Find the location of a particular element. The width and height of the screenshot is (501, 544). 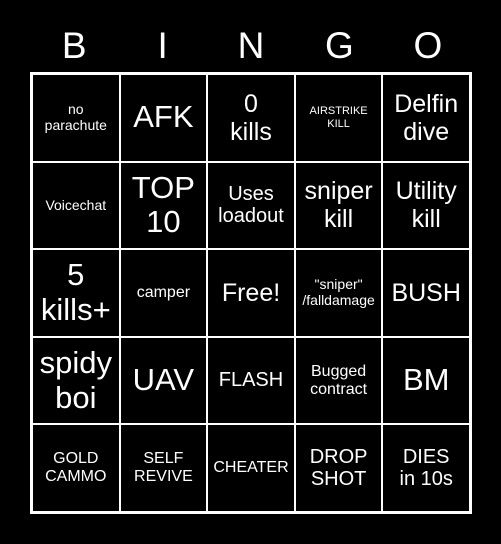

bingo-cell: SELF REVIVE is located at coordinates (163, 468).